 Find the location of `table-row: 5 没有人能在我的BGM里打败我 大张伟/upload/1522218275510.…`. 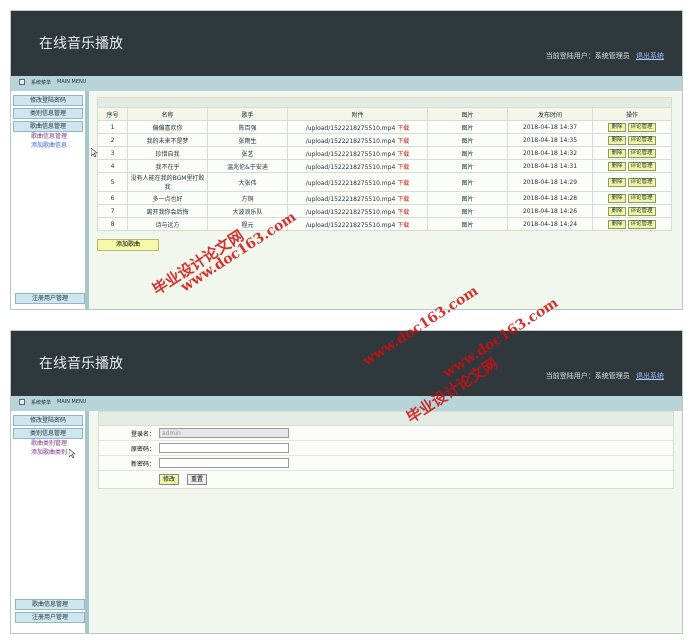

table-row: 5 没有人能在我的BGM里打败我 大张伟/upload/1522218275510.… is located at coordinates (384, 182).